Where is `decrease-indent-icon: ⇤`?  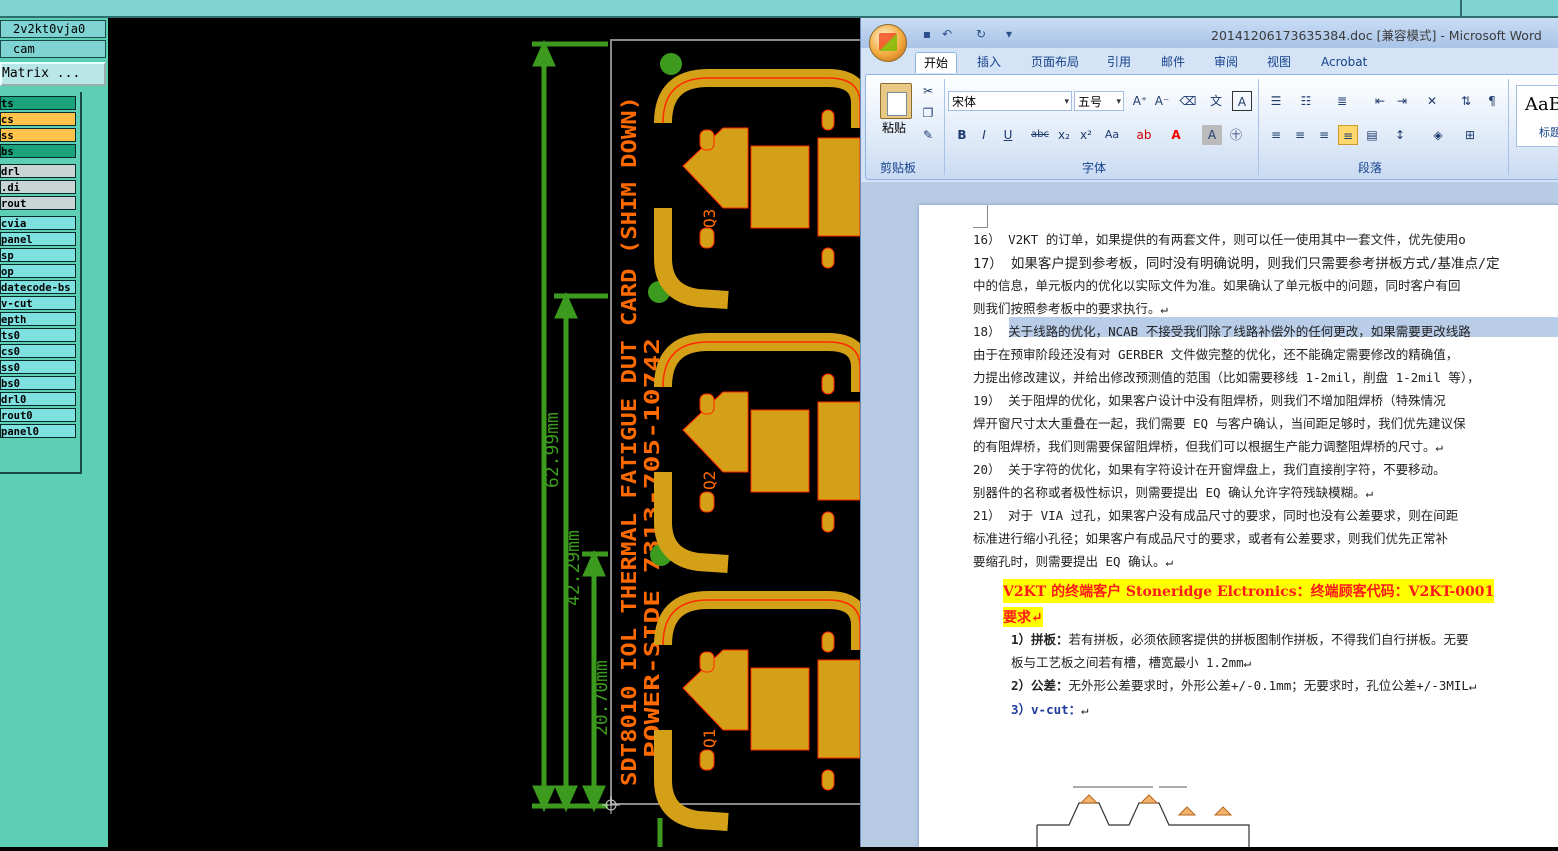 decrease-indent-icon: ⇤ is located at coordinates (1380, 101).